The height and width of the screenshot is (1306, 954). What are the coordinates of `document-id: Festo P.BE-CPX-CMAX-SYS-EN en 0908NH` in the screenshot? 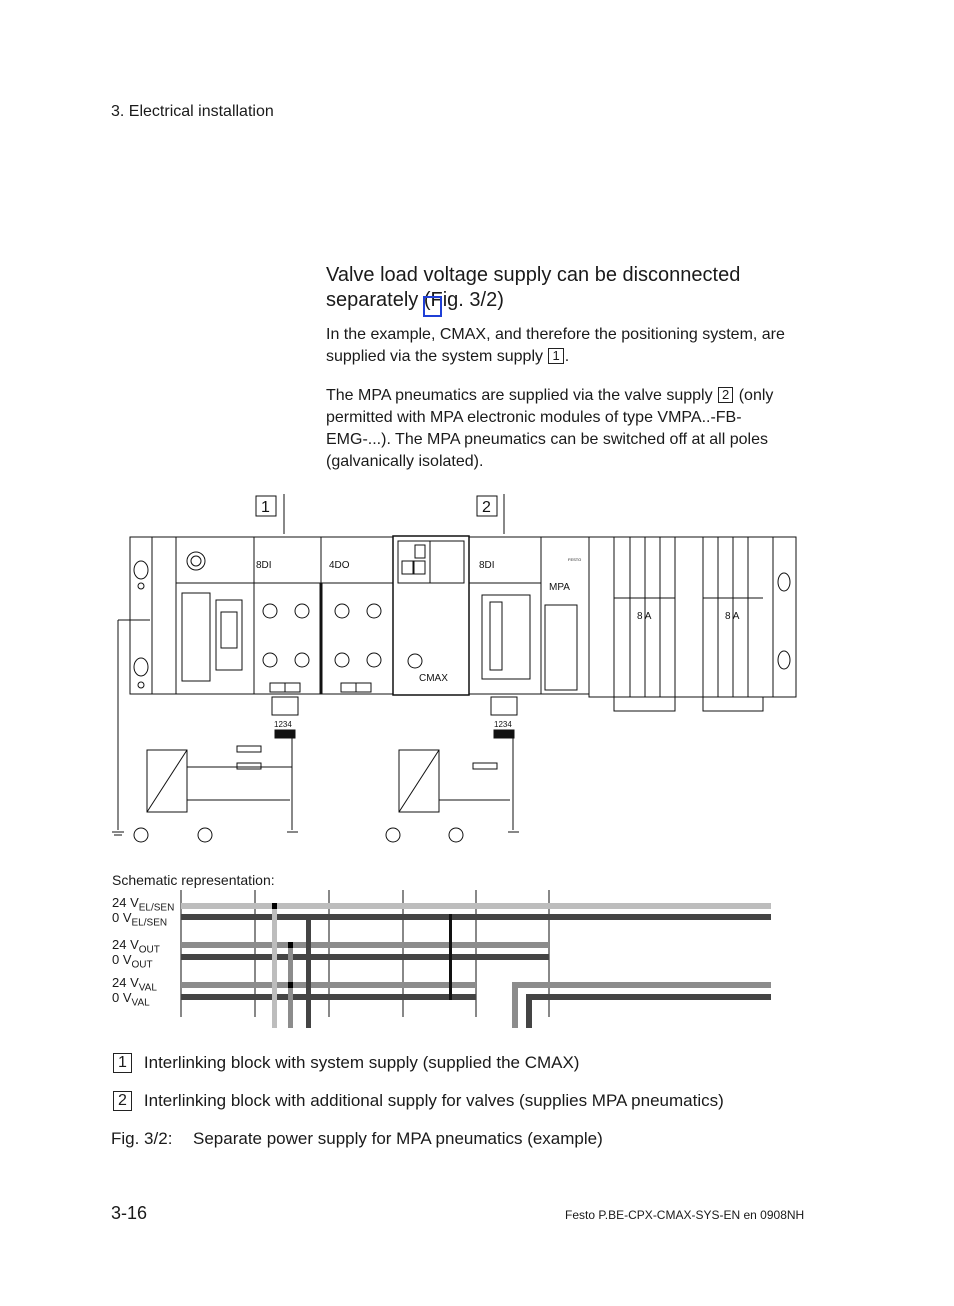 It's located at (685, 1215).